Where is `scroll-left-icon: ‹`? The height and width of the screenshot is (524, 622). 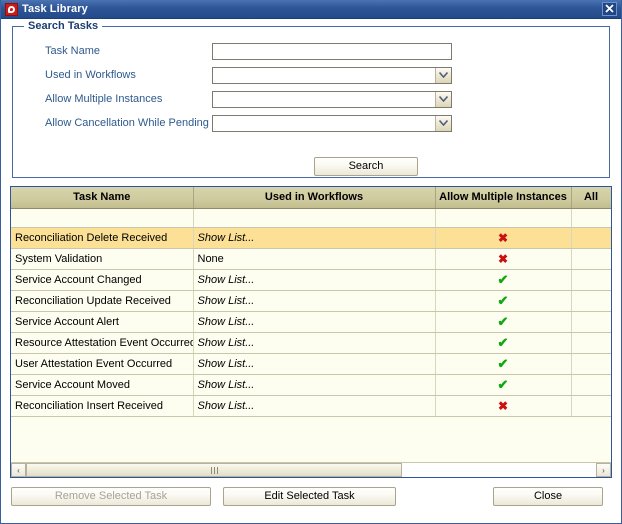 scroll-left-icon: ‹ is located at coordinates (18, 470).